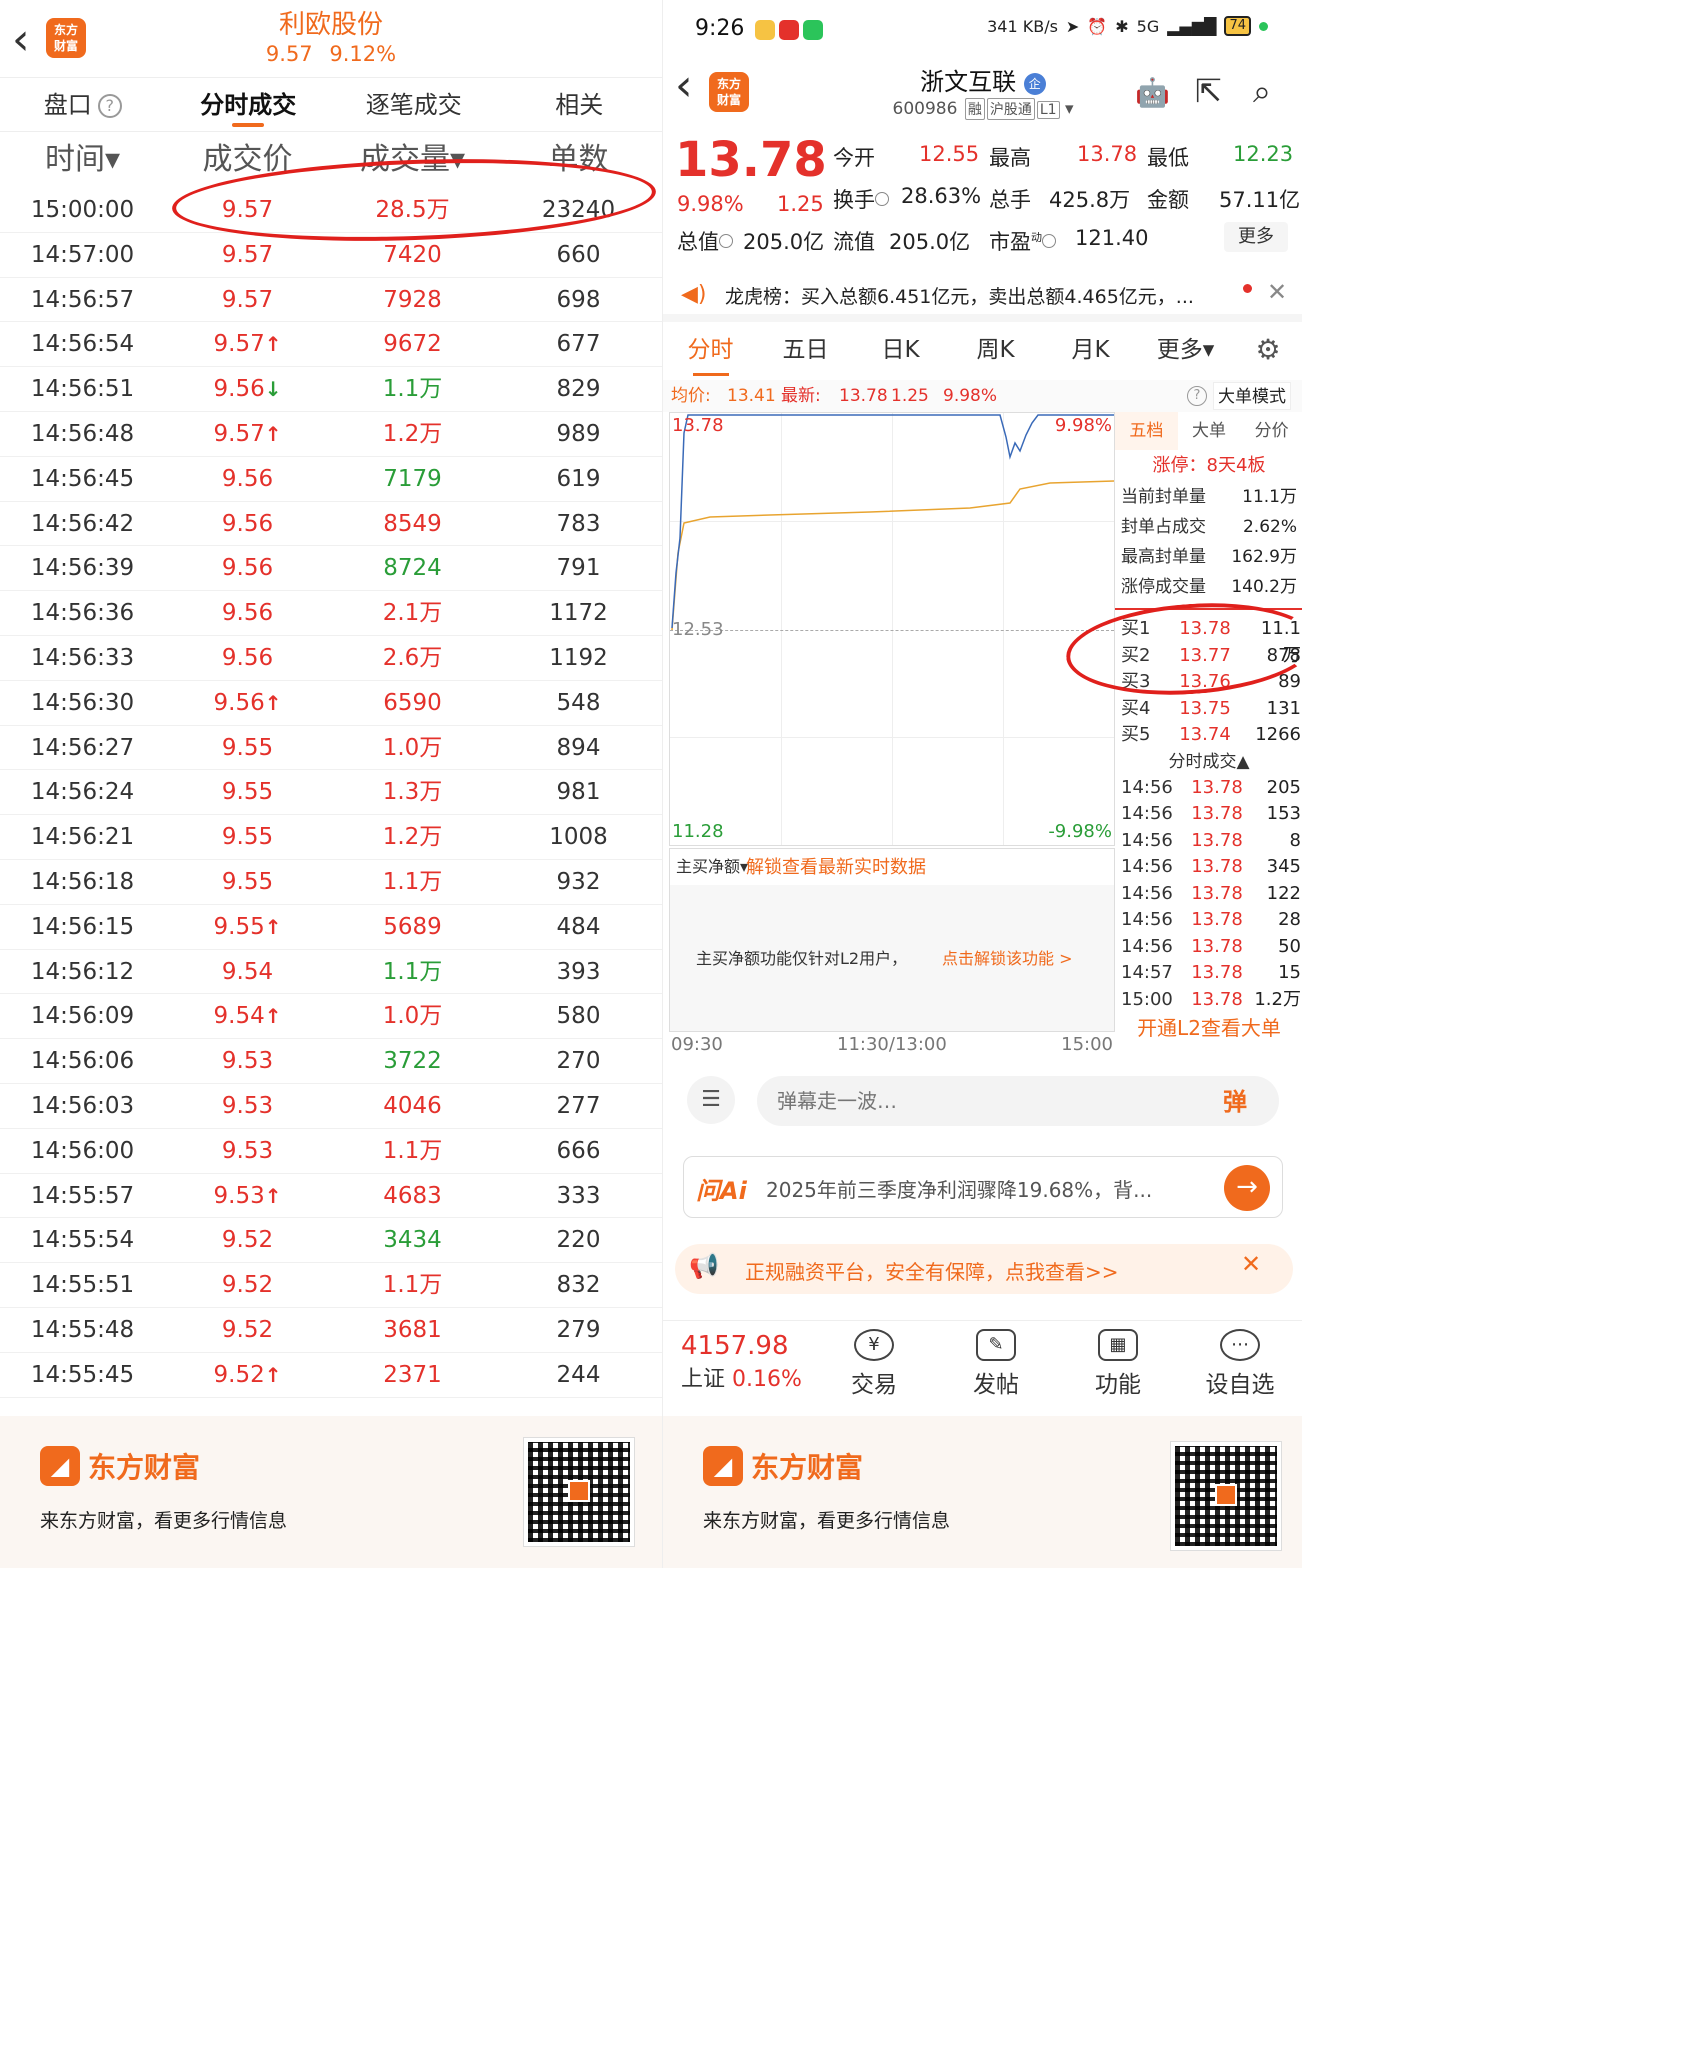  I want to click on tab-more: 更多▾, so click(1185, 350).